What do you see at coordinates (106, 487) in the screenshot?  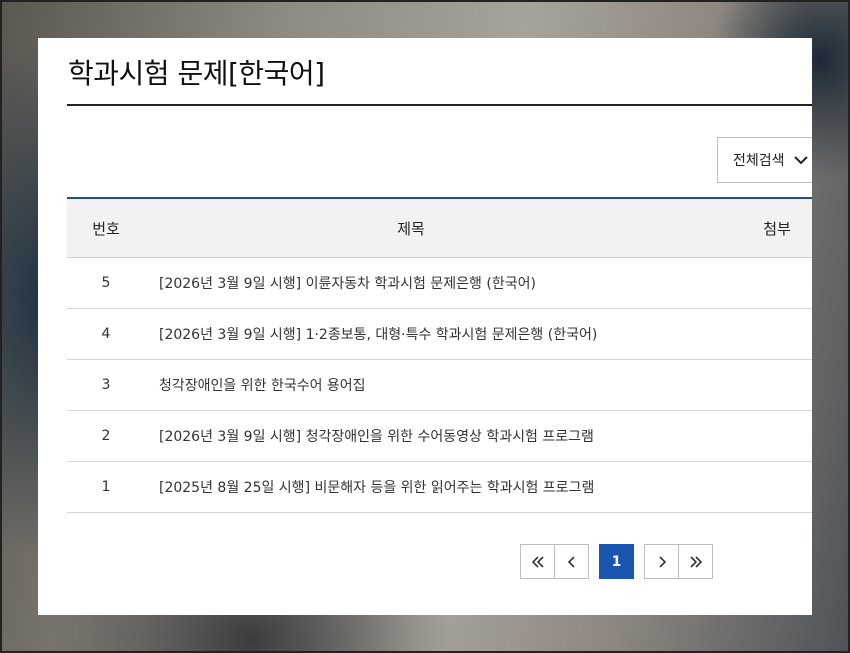 I see `row-number: 1` at bounding box center [106, 487].